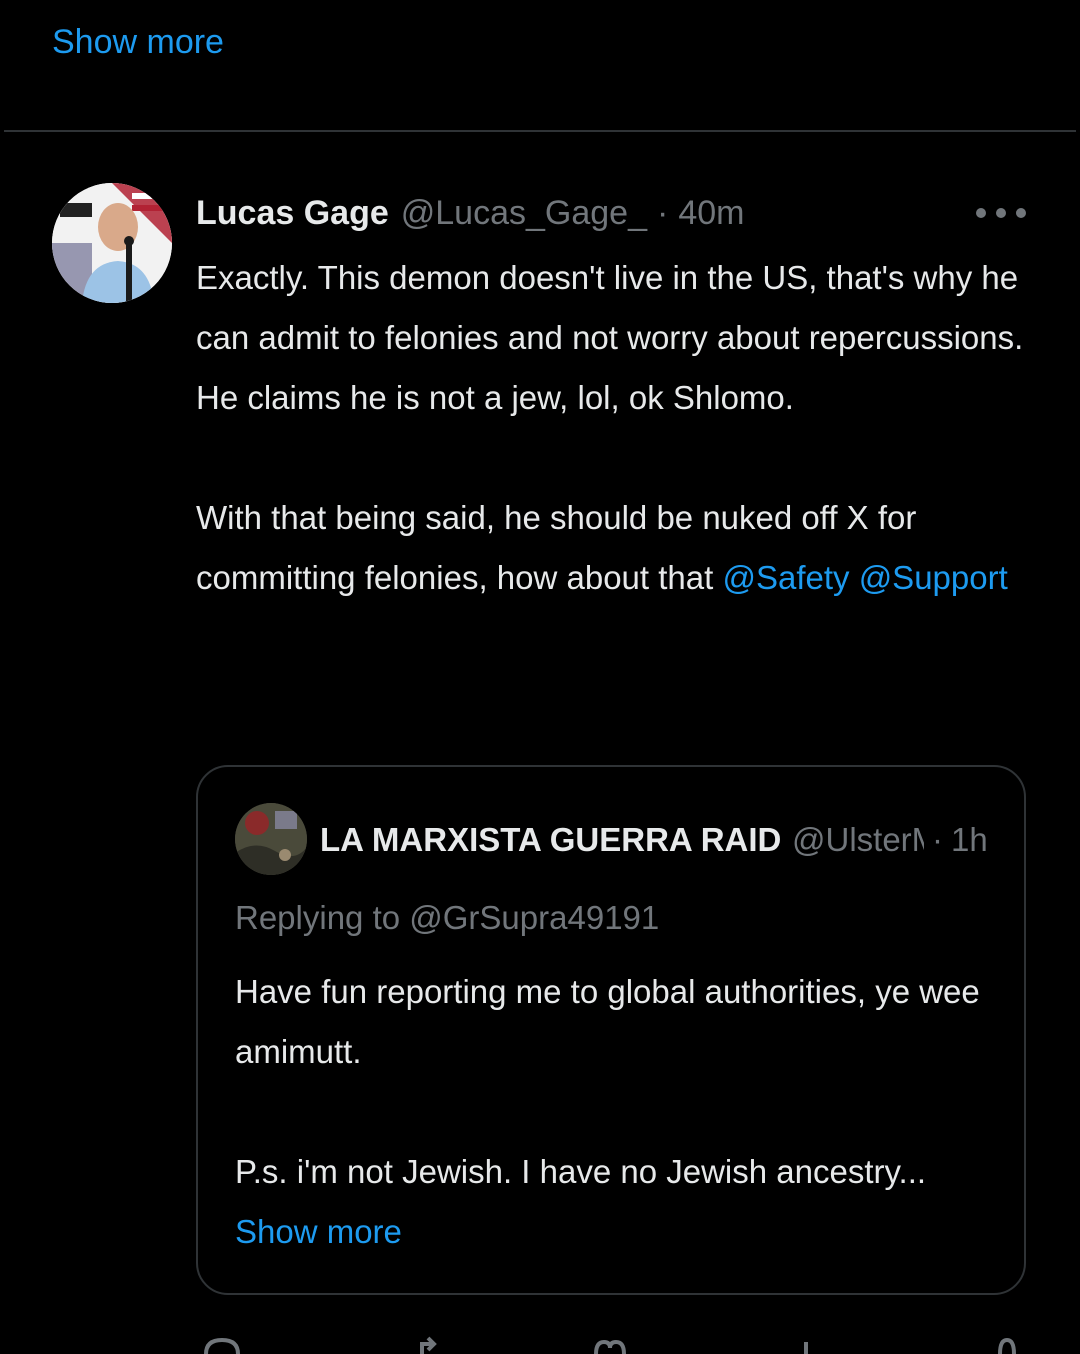 This screenshot has width=1080, height=1354. I want to click on tweet-divider, so click(540, 131).